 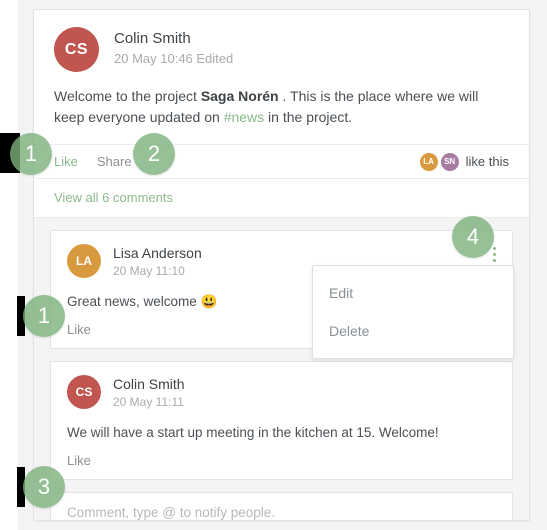 What do you see at coordinates (281, 512) in the screenshot?
I see `comment-input` at bounding box center [281, 512].